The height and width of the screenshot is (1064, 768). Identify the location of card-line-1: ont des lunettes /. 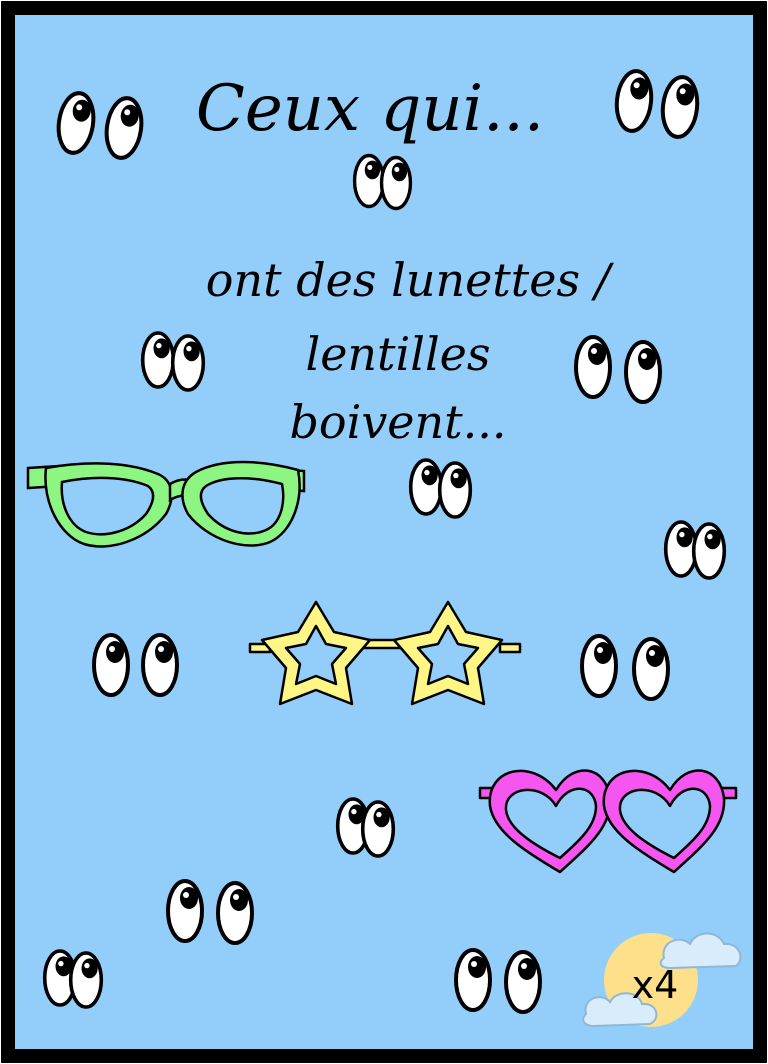
(410, 280).